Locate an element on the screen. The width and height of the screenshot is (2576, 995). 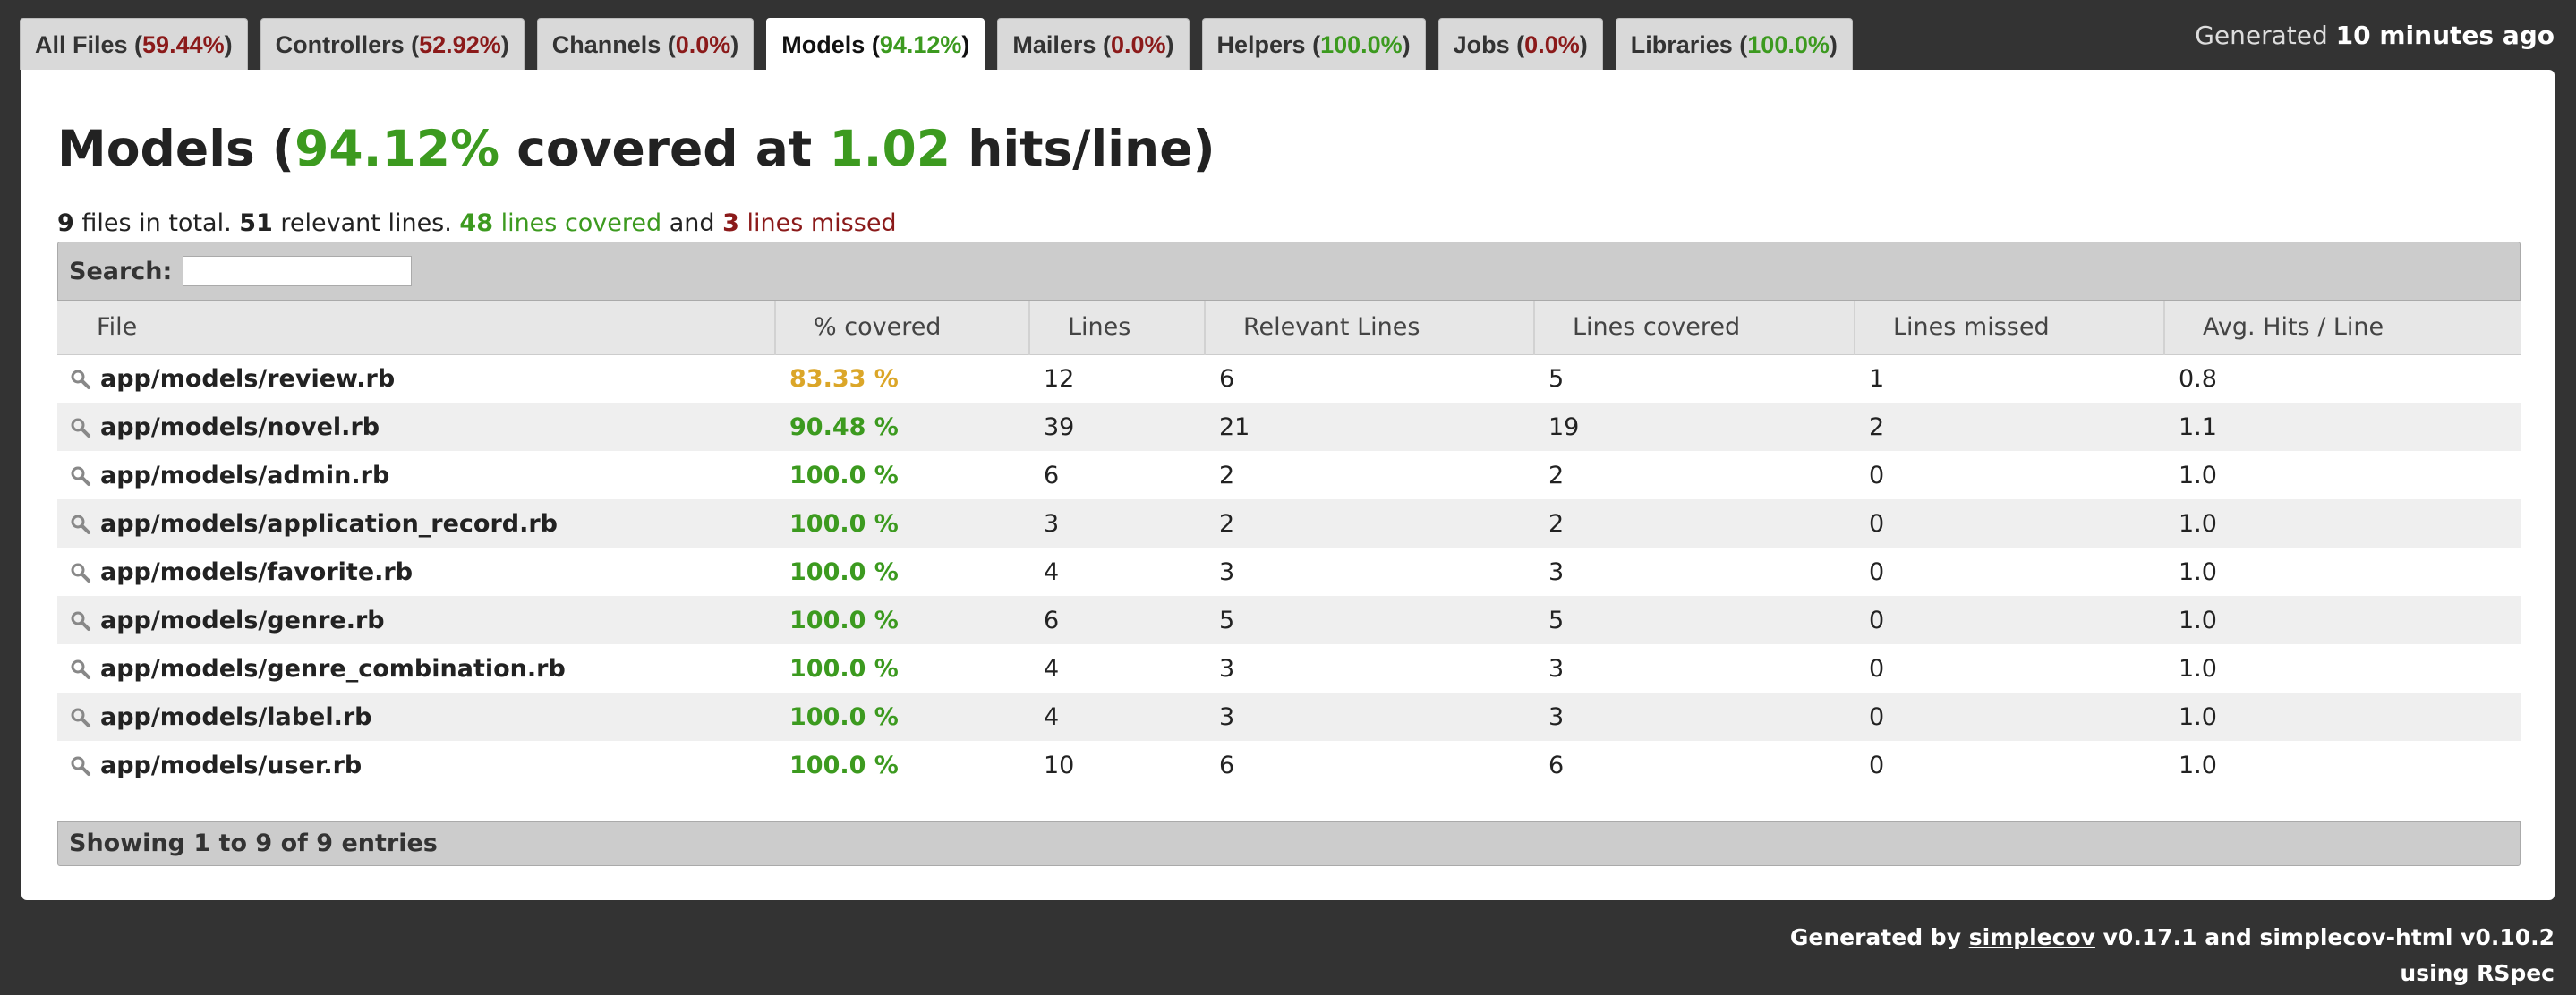
tab-channels: Channels (0.0%) is located at coordinates (645, 44).